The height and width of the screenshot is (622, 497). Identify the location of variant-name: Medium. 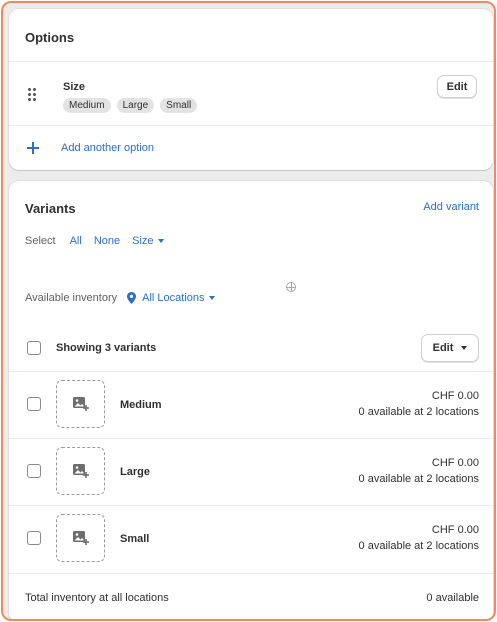
(141, 405).